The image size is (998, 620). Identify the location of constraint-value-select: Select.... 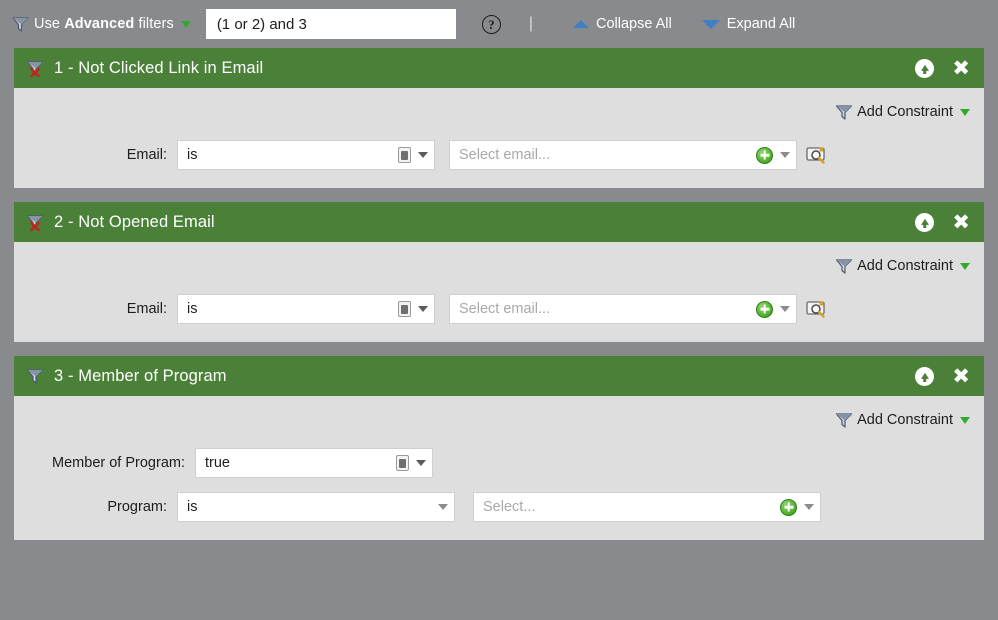
(647, 507).